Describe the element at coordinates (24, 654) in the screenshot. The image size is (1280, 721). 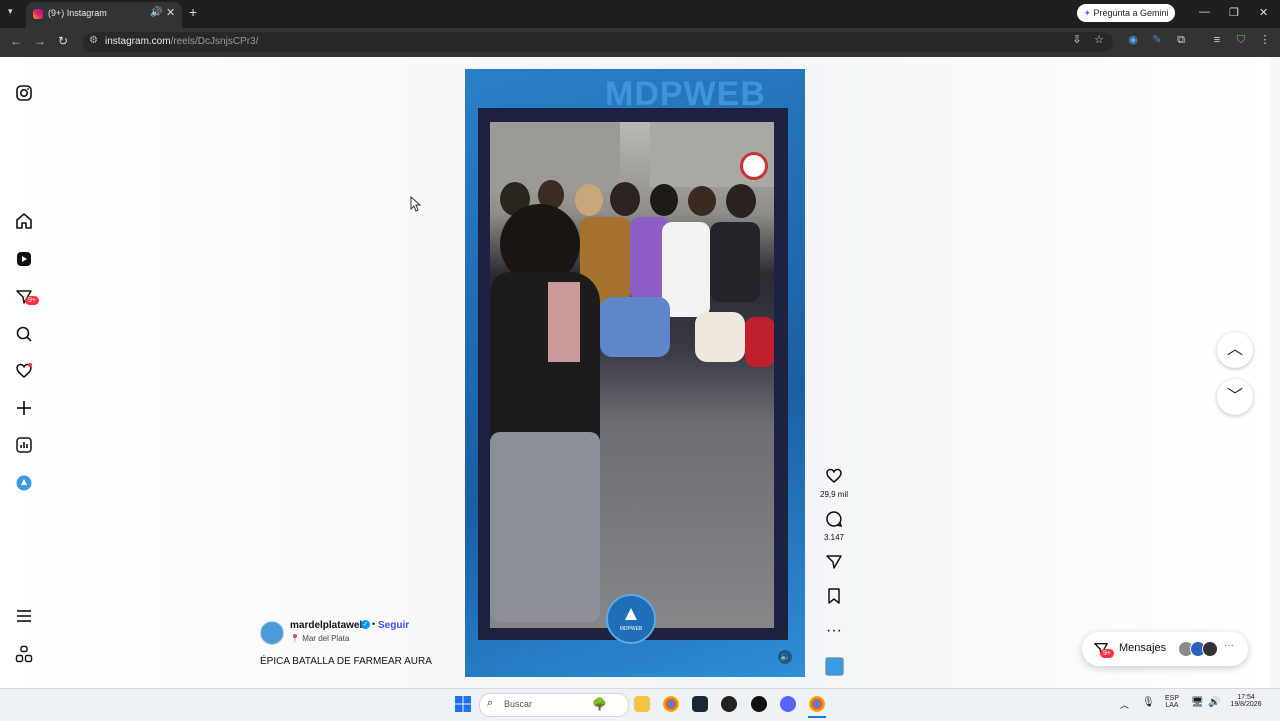
I see `more-apps-icon` at that location.